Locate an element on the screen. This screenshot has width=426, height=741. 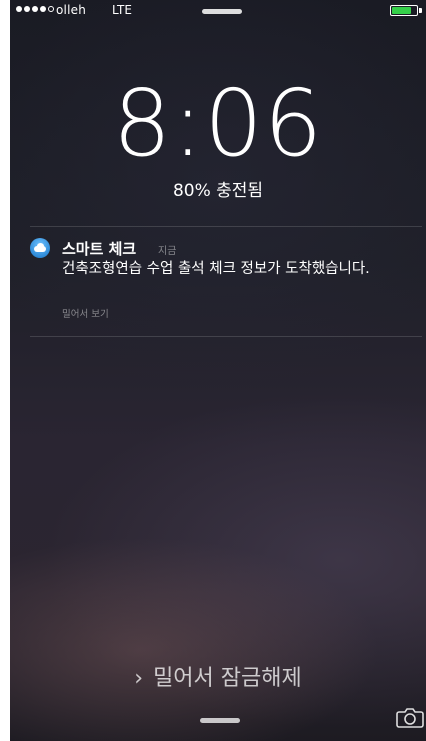
battery-icon is located at coordinates (404, 10).